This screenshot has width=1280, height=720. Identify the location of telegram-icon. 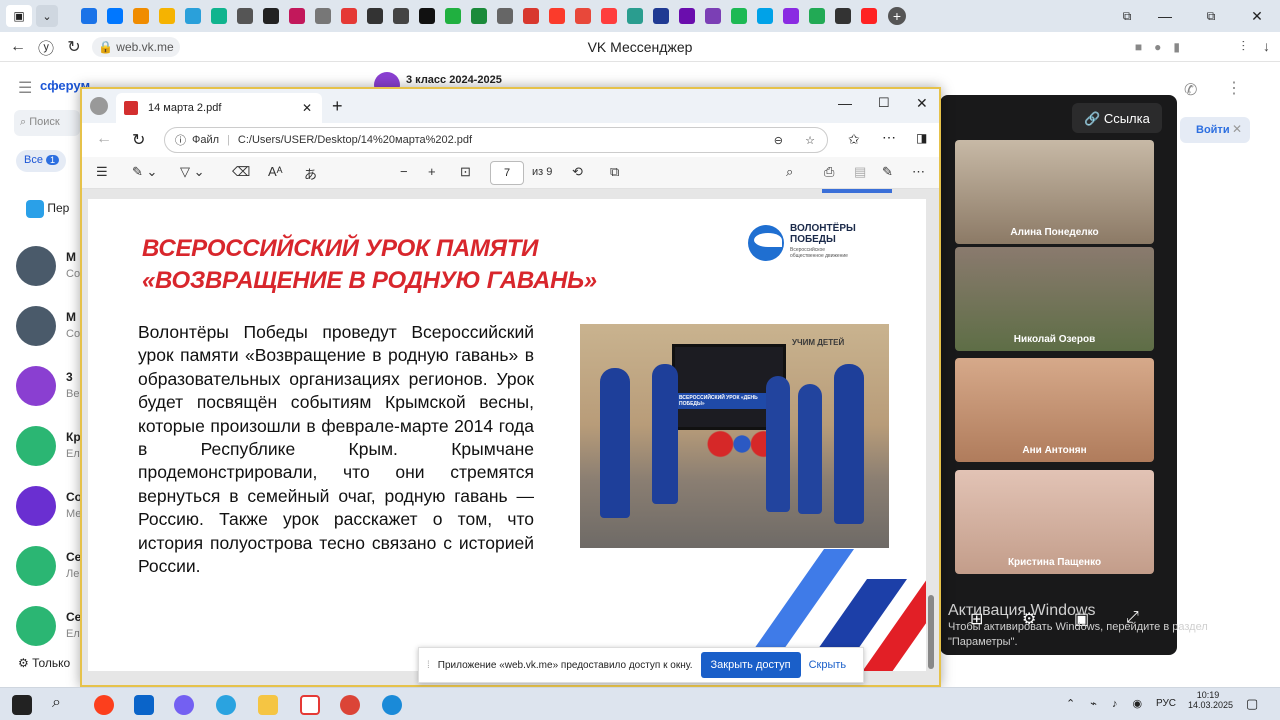
(226, 705).